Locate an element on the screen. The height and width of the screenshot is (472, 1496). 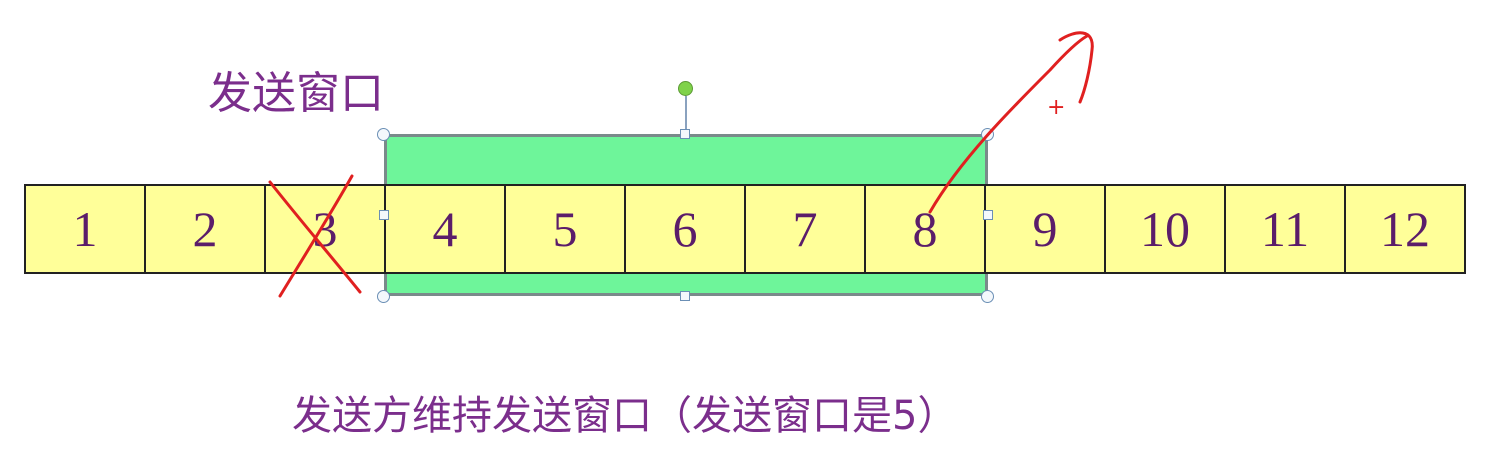
plus-mark: + is located at coordinates (1056, 107).